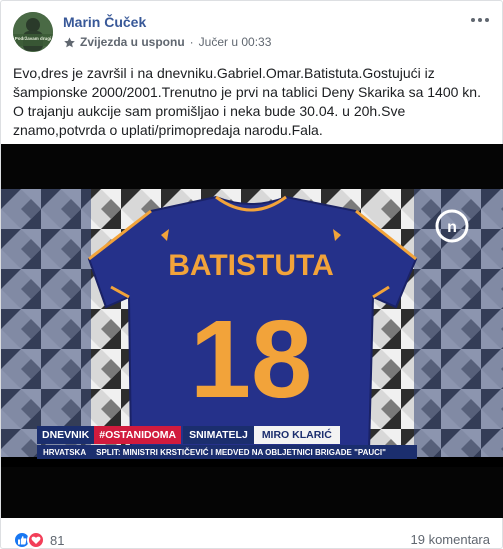 The width and height of the screenshot is (503, 549). What do you see at coordinates (251, 540) in the screenshot?
I see `post-footer: 81 19 komentara` at bounding box center [251, 540].